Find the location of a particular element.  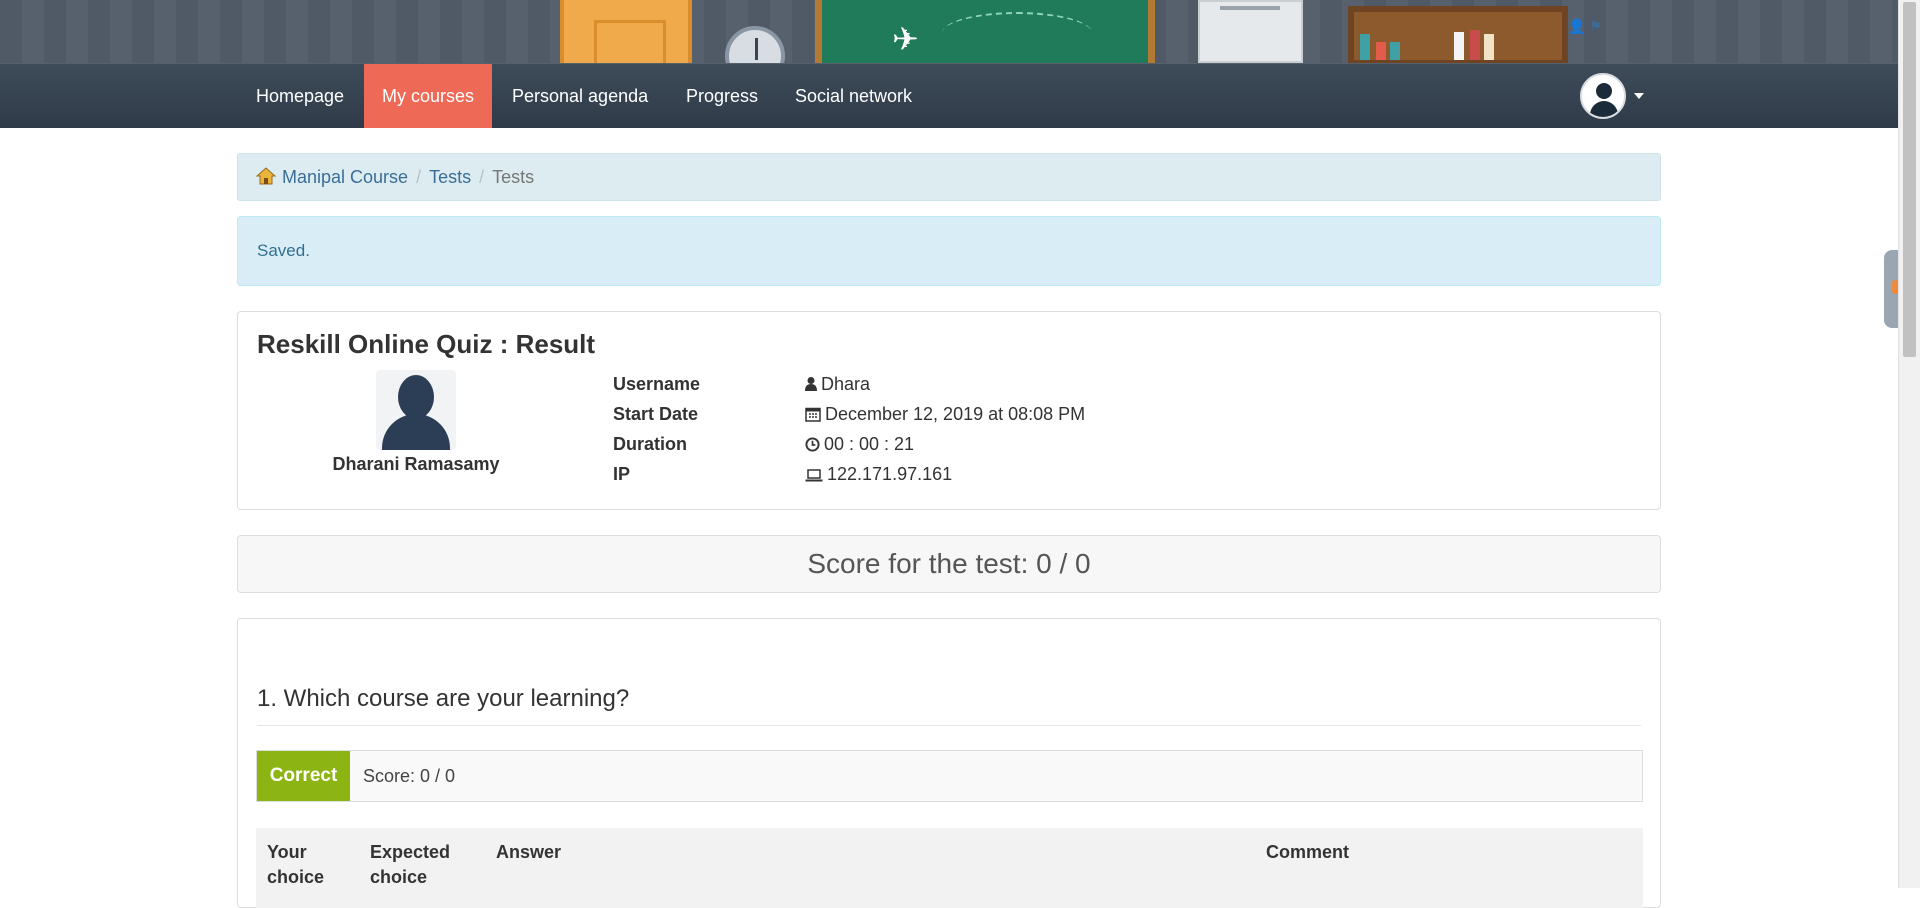

user-menu-avatar is located at coordinates (1603, 96).